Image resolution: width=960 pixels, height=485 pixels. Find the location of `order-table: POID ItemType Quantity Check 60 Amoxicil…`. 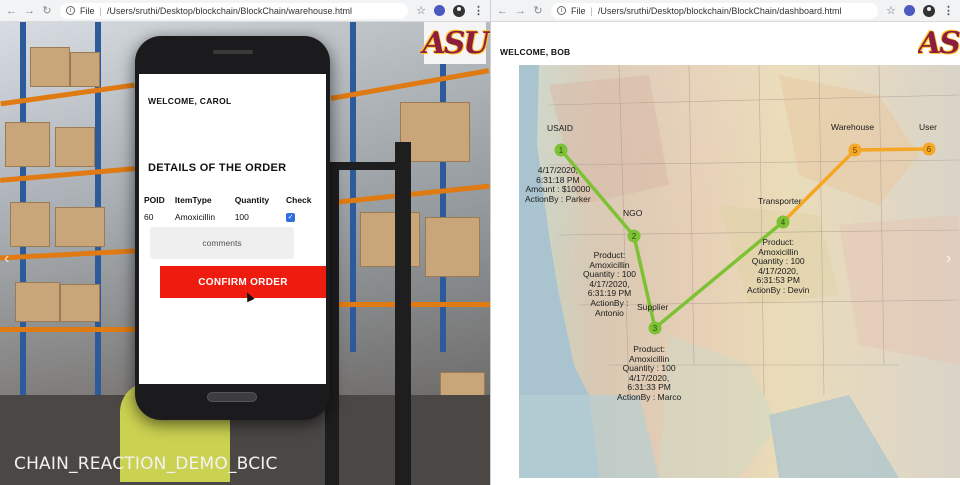

order-table: POID ItemType Quantity Check 60 Amoxicil… is located at coordinates (234, 208).